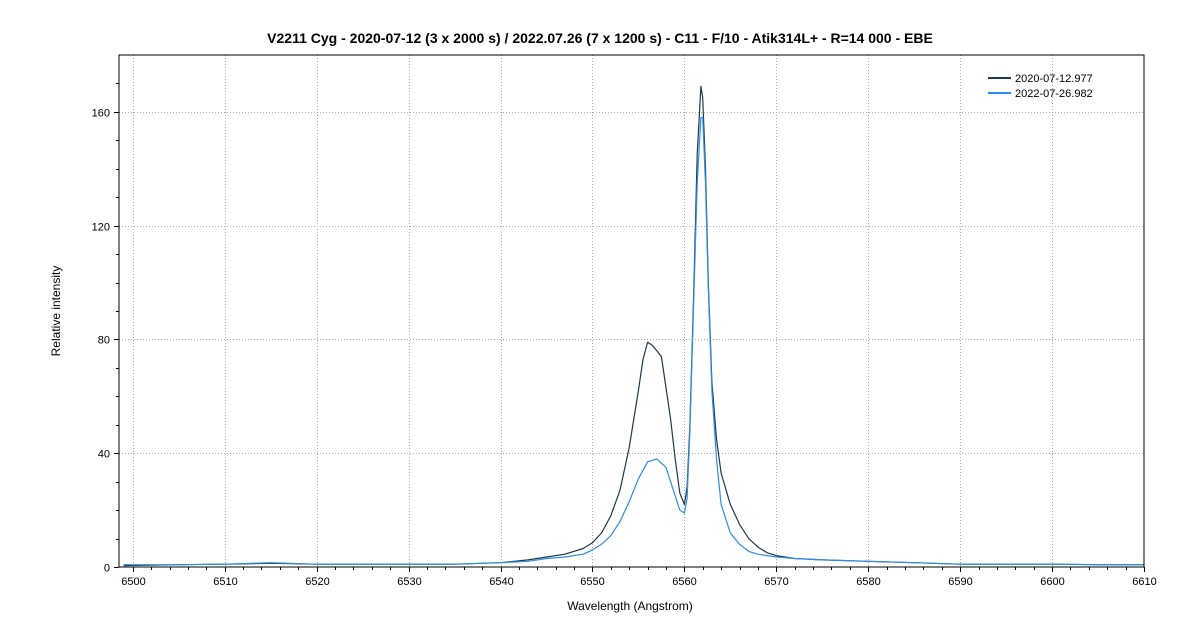 The height and width of the screenshot is (642, 1200). What do you see at coordinates (1054, 79) in the screenshot?
I see `legend-label-1: 2020-07-12.977` at bounding box center [1054, 79].